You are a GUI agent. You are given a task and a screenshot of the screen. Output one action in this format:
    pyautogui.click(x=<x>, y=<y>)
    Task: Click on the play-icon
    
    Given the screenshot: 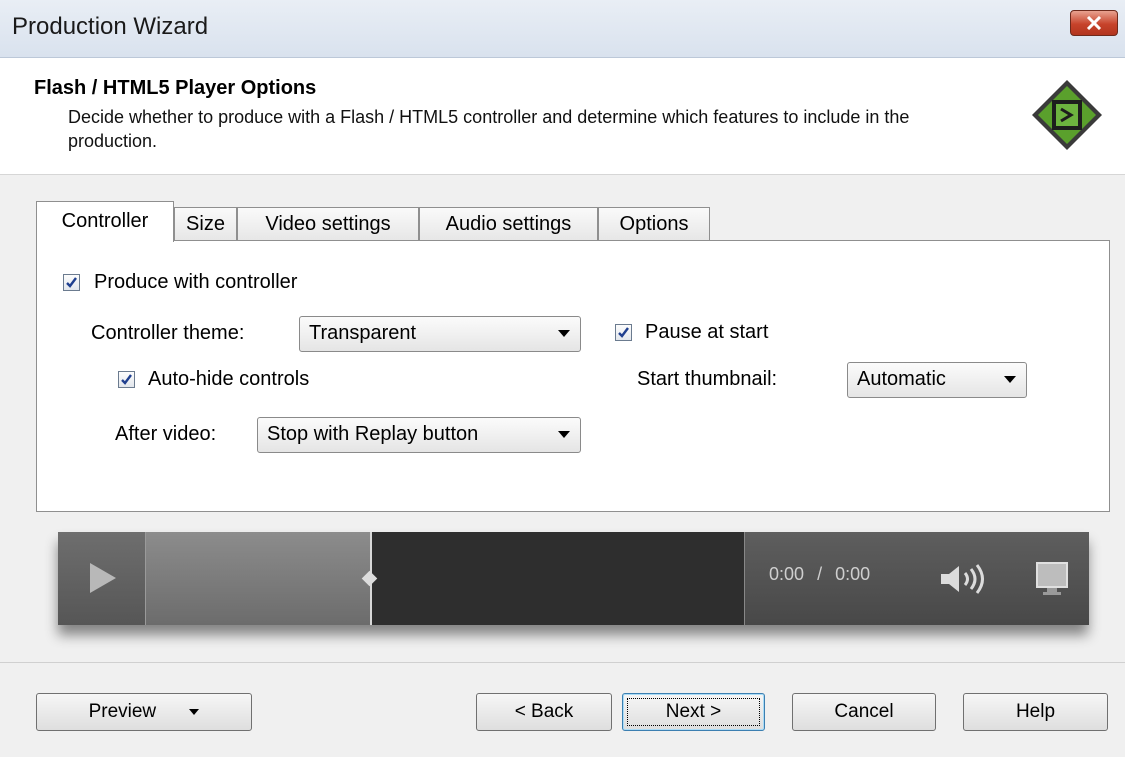 What is the action you would take?
    pyautogui.click(x=103, y=578)
    